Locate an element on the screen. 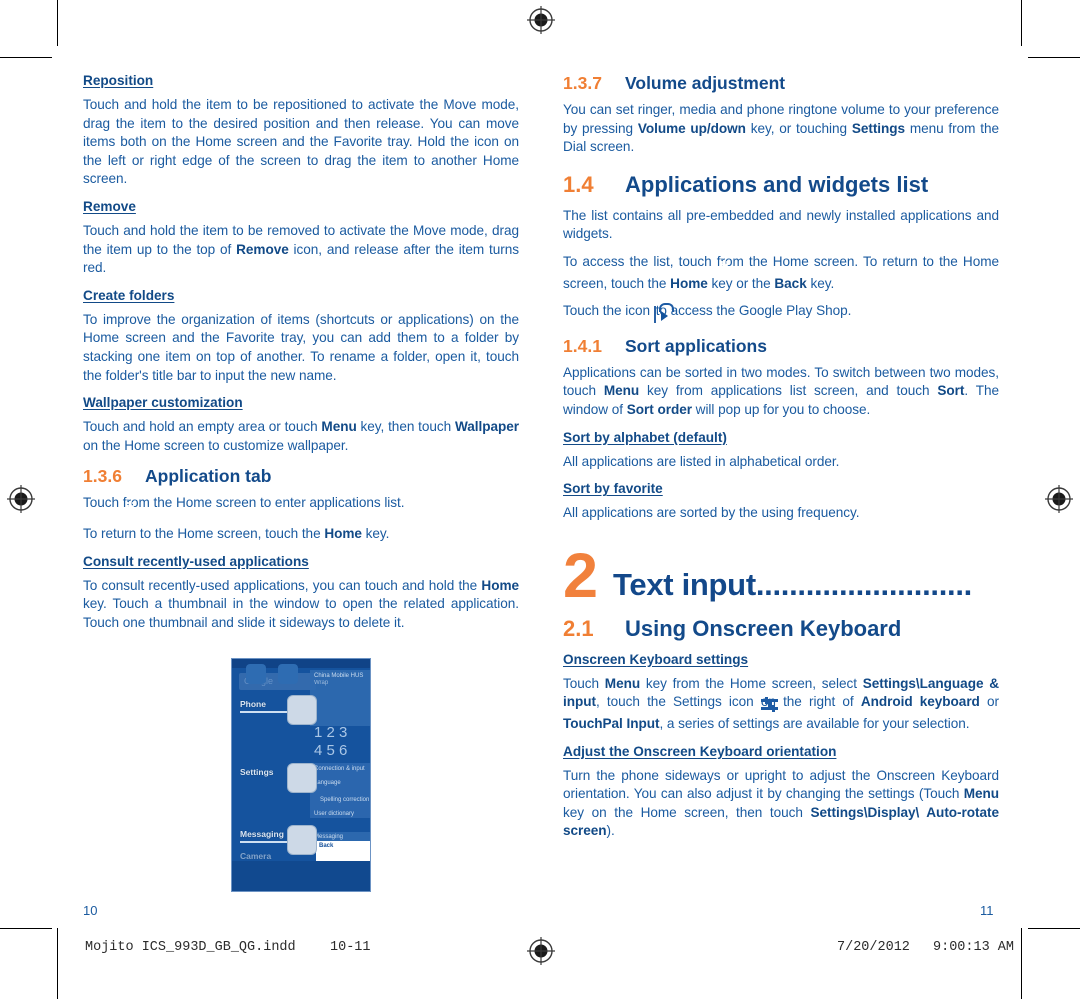 The height and width of the screenshot is (999, 1080). crop-mark-bottom-left-horizontal is located at coordinates (26, 928).